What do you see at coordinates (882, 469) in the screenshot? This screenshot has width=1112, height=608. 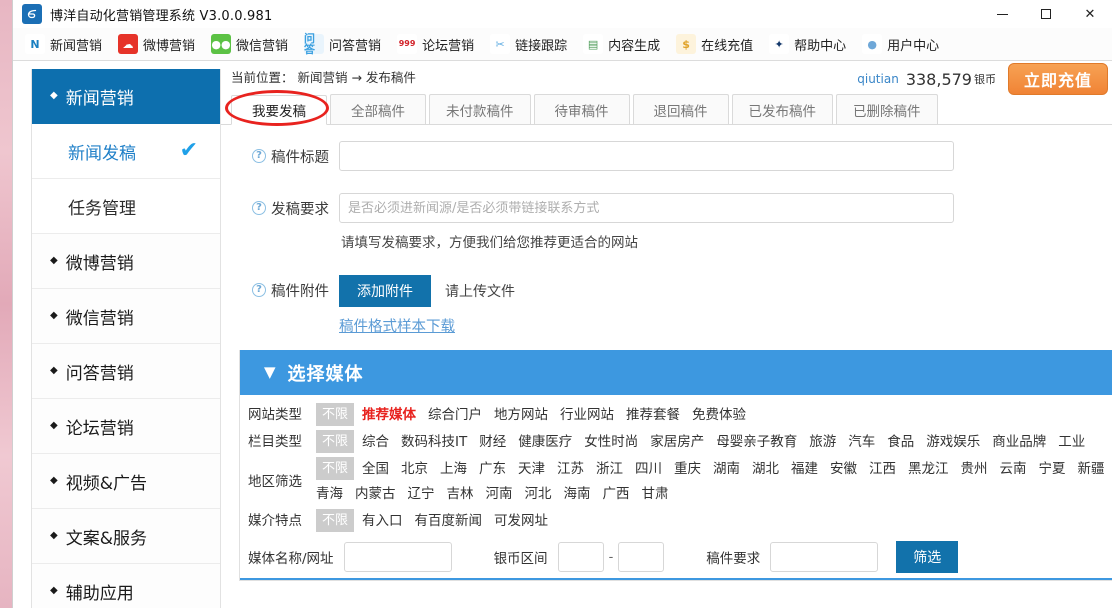 I see `region-option-a-13: 江西` at bounding box center [882, 469].